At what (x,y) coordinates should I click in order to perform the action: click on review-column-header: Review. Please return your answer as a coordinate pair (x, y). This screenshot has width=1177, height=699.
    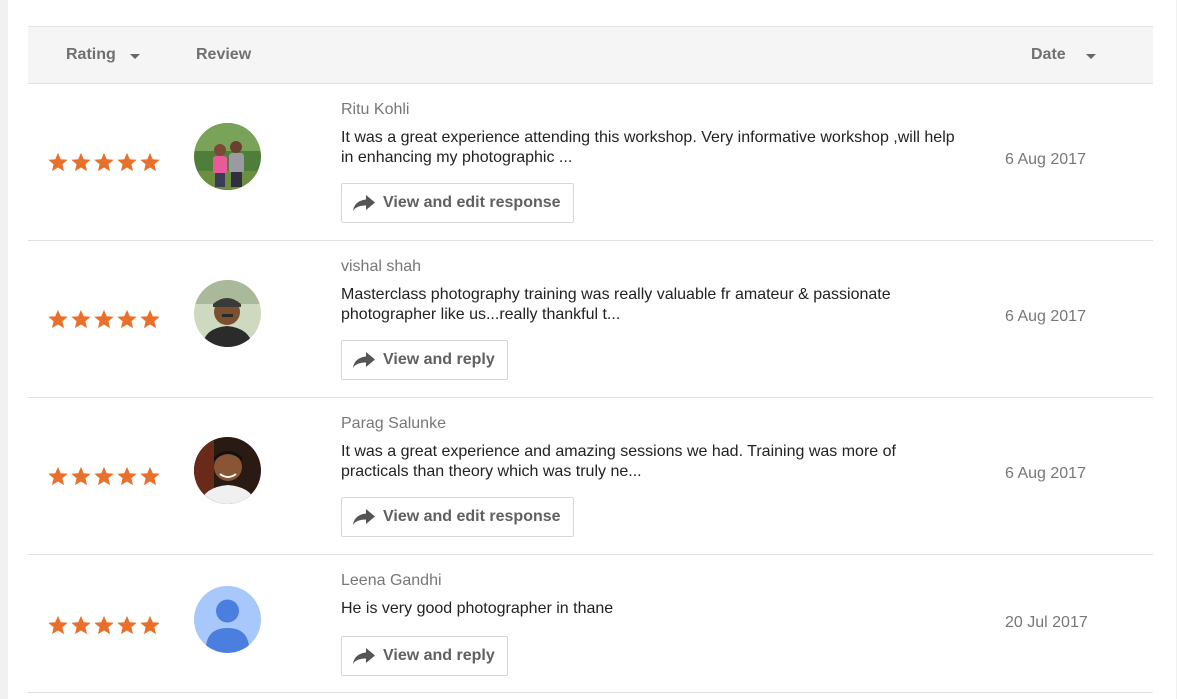
    Looking at the image, I should click on (223, 55).